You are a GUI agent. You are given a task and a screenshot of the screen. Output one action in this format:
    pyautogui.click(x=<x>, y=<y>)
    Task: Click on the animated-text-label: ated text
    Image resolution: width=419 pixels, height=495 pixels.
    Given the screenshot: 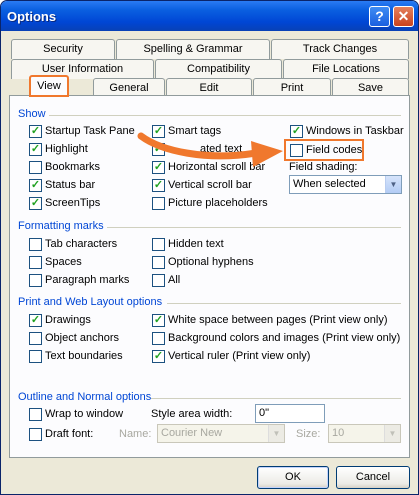 What is the action you would take?
    pyautogui.click(x=221, y=149)
    